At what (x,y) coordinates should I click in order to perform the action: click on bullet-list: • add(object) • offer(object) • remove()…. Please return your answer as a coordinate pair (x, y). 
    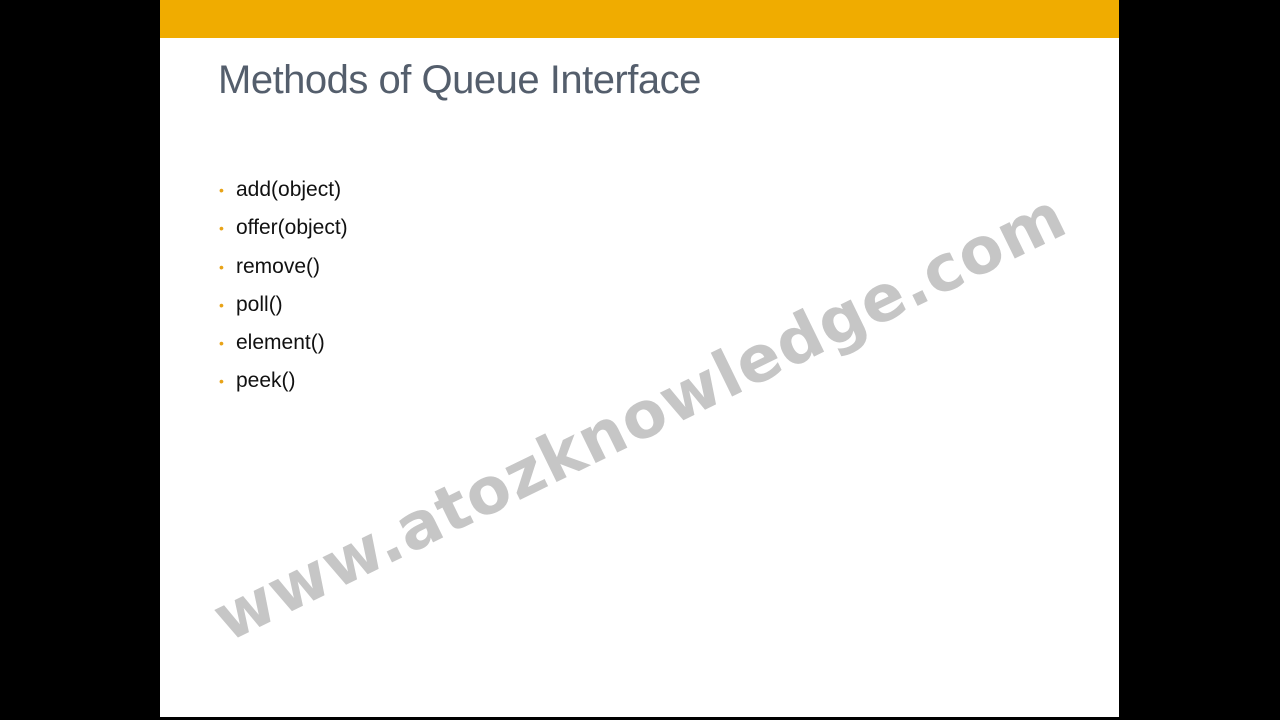
    Looking at the image, I should click on (282, 286).